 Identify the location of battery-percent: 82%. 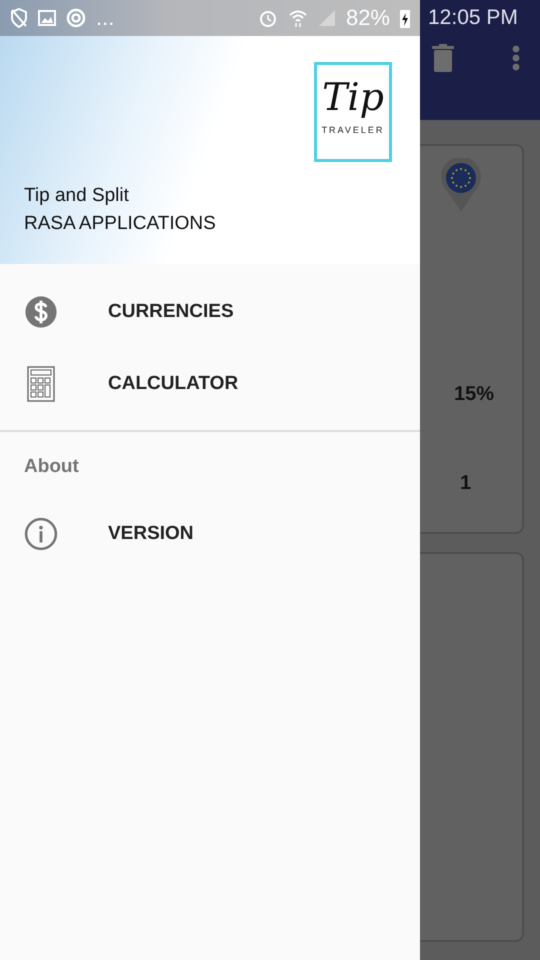
(368, 18).